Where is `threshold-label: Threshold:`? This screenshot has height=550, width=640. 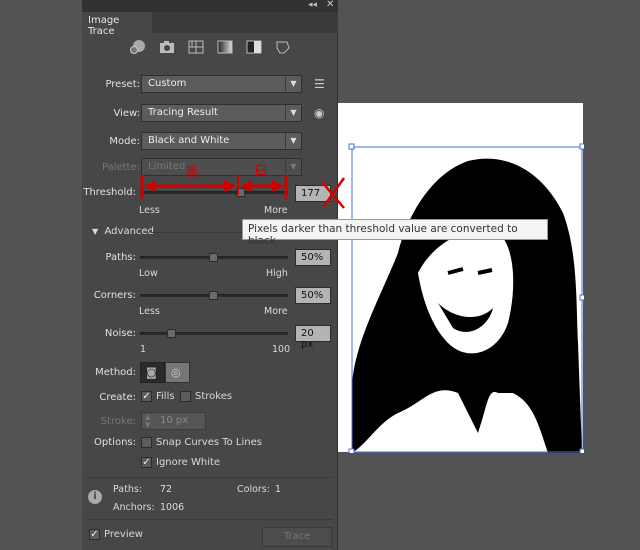
threshold-label: Threshold: is located at coordinates (109, 192).